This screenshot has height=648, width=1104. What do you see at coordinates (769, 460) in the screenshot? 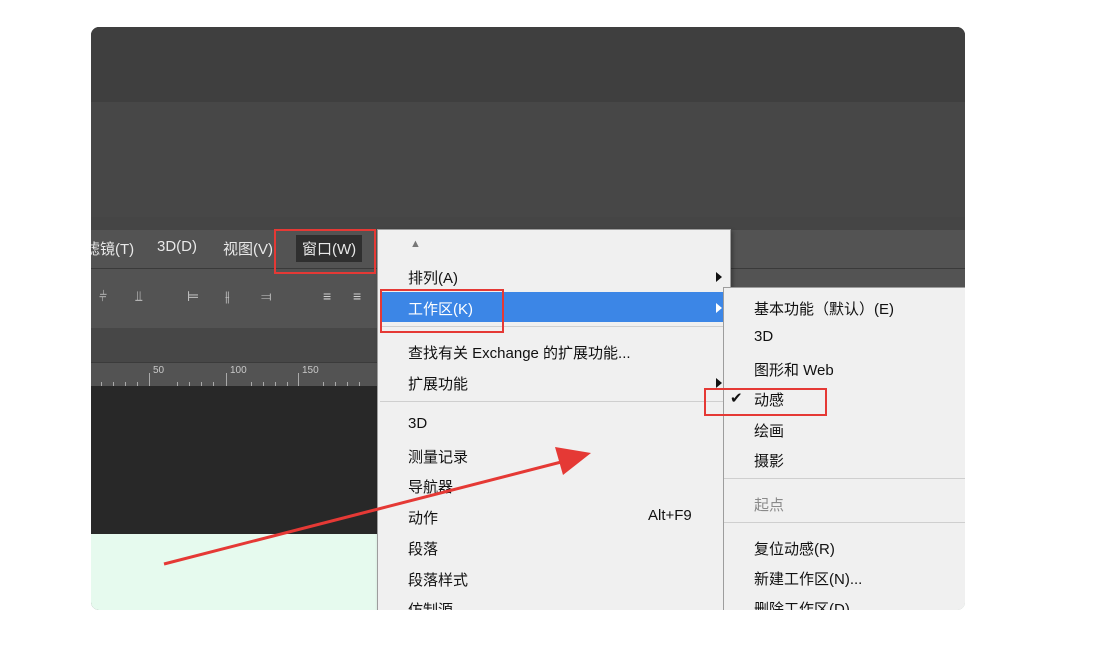
I see `workspace-photography: 摄影` at bounding box center [769, 460].